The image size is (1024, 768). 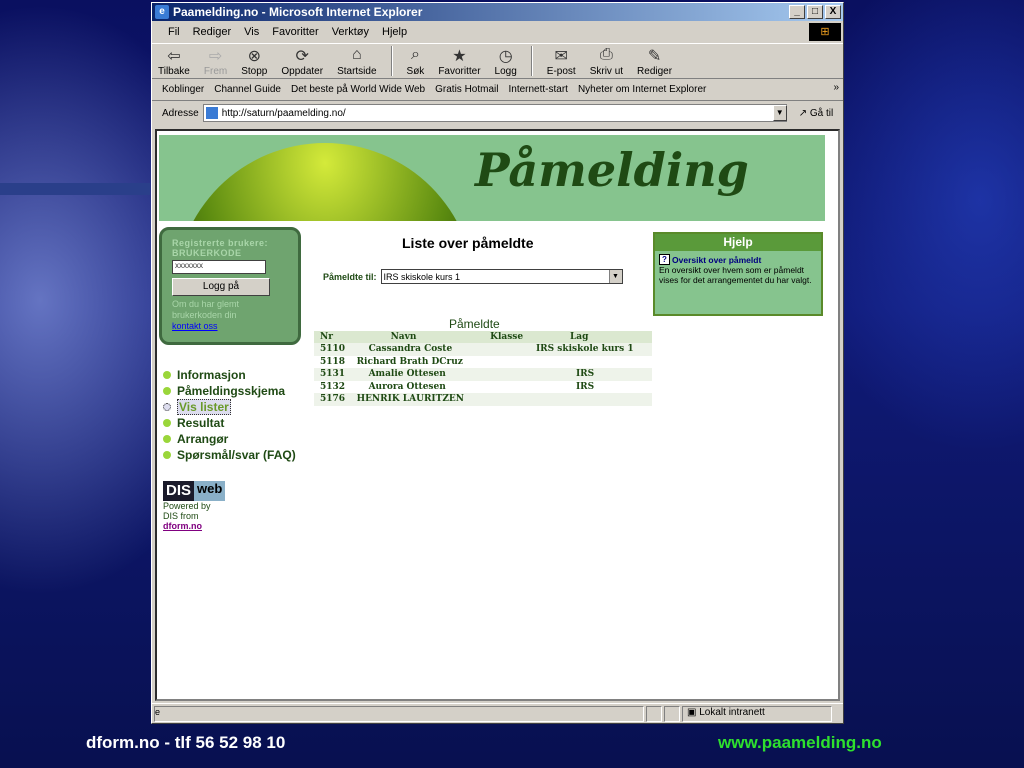 What do you see at coordinates (664, 259) in the screenshot?
I see `help-question-icon: ?` at bounding box center [664, 259].